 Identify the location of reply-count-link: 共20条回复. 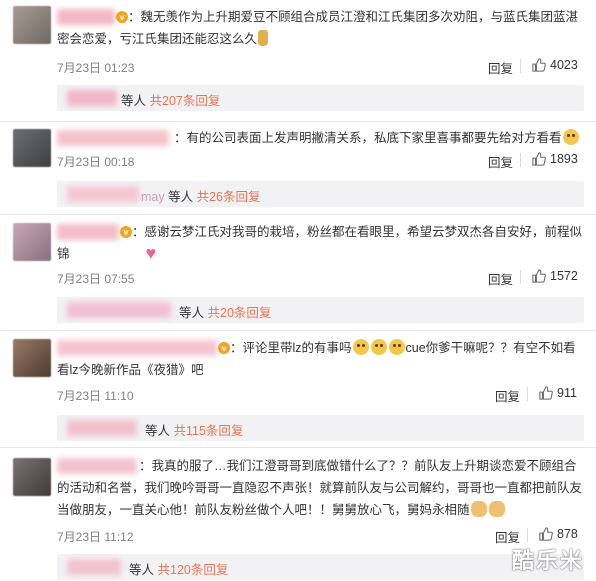
(240, 313).